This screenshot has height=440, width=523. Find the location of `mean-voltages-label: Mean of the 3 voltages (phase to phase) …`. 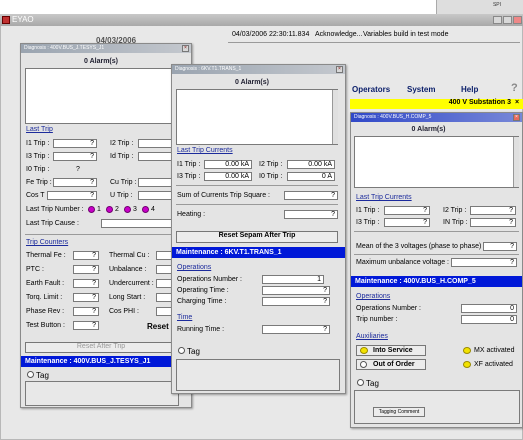

mean-voltages-label: Mean of the 3 voltages (phase to phase) … is located at coordinates (421, 246).